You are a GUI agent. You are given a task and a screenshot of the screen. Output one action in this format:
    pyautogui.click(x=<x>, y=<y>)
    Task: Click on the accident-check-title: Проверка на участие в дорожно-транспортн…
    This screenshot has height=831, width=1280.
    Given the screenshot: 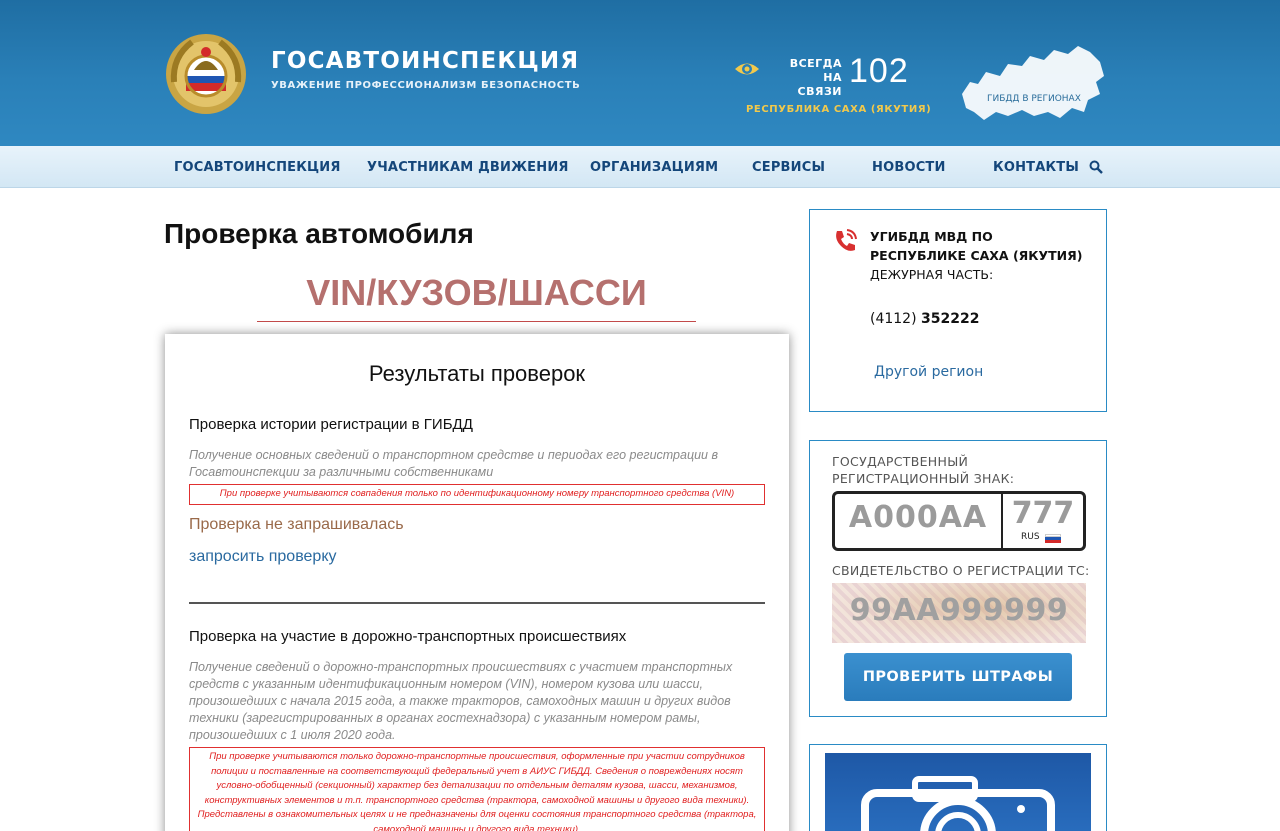 What is the action you would take?
    pyautogui.click(x=408, y=636)
    